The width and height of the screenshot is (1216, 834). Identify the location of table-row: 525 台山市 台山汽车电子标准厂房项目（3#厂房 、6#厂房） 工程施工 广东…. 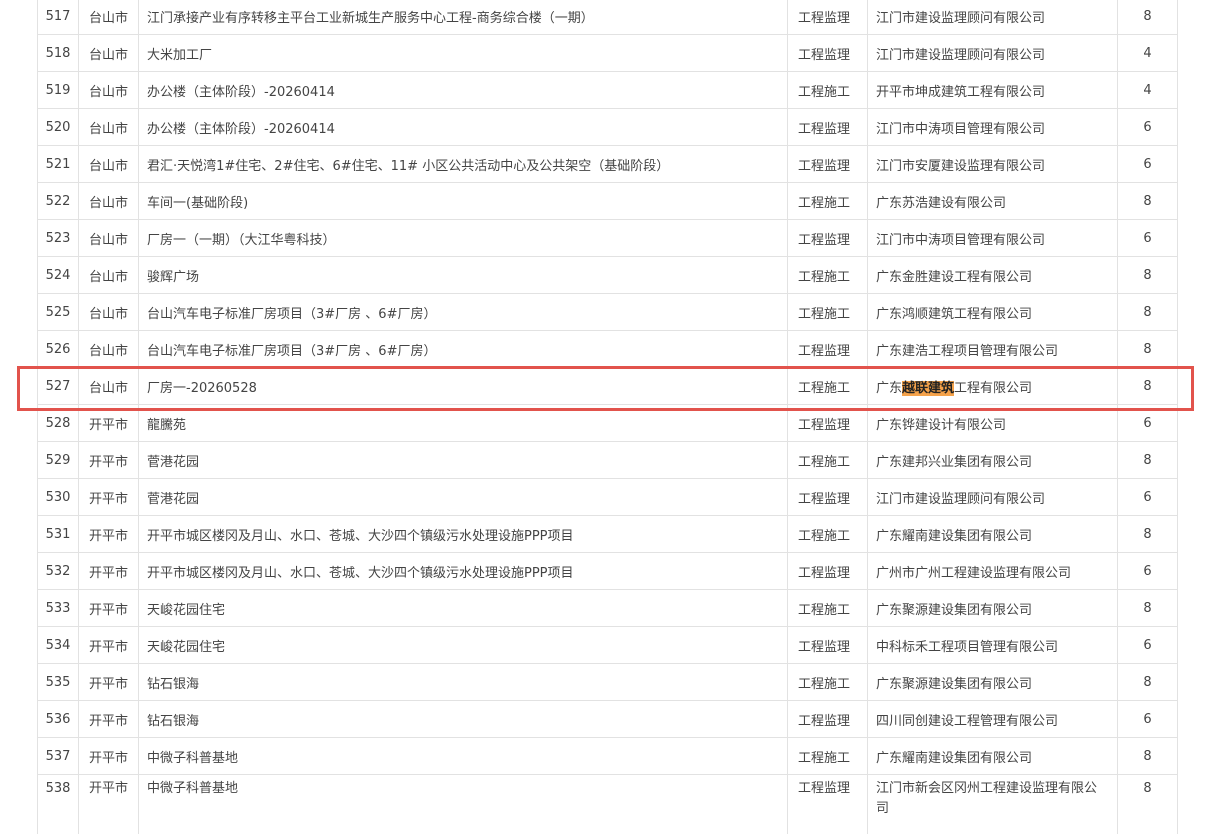
(607, 312).